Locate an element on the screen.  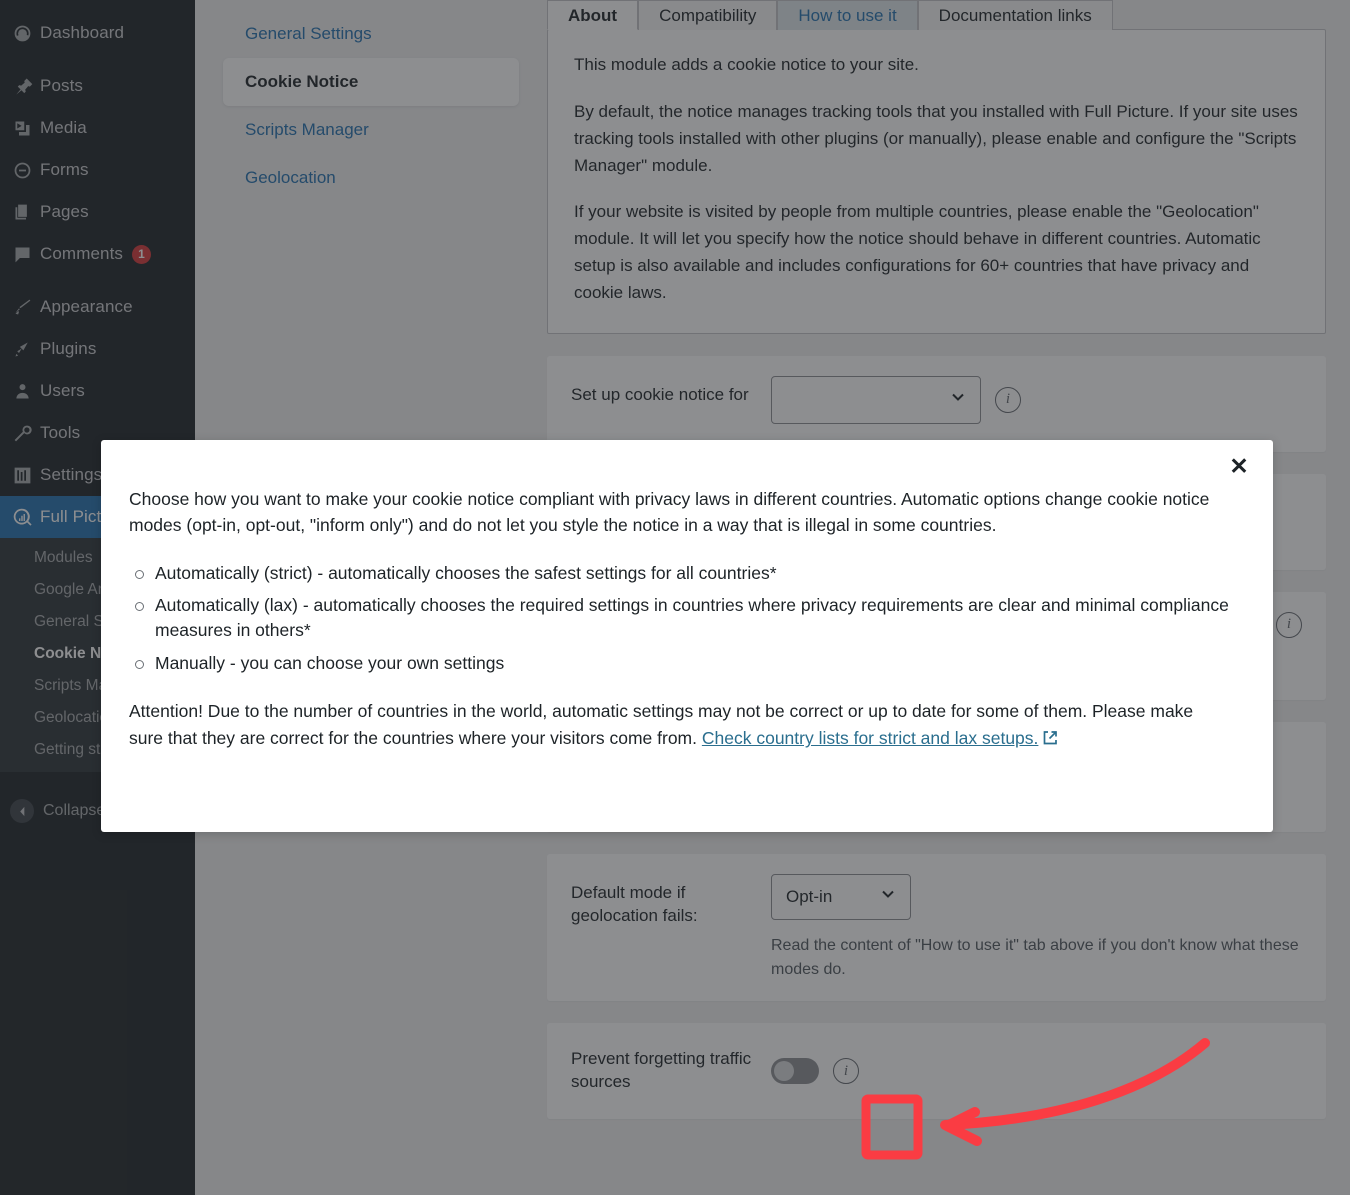
close-icon: ✕ is located at coordinates (1239, 466).